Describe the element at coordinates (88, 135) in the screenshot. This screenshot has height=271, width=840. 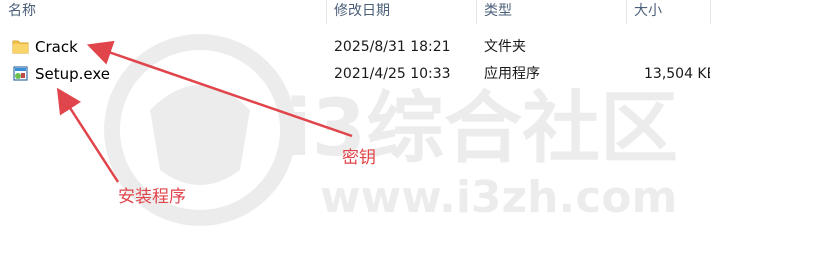
I see `arrow-to-setup` at that location.